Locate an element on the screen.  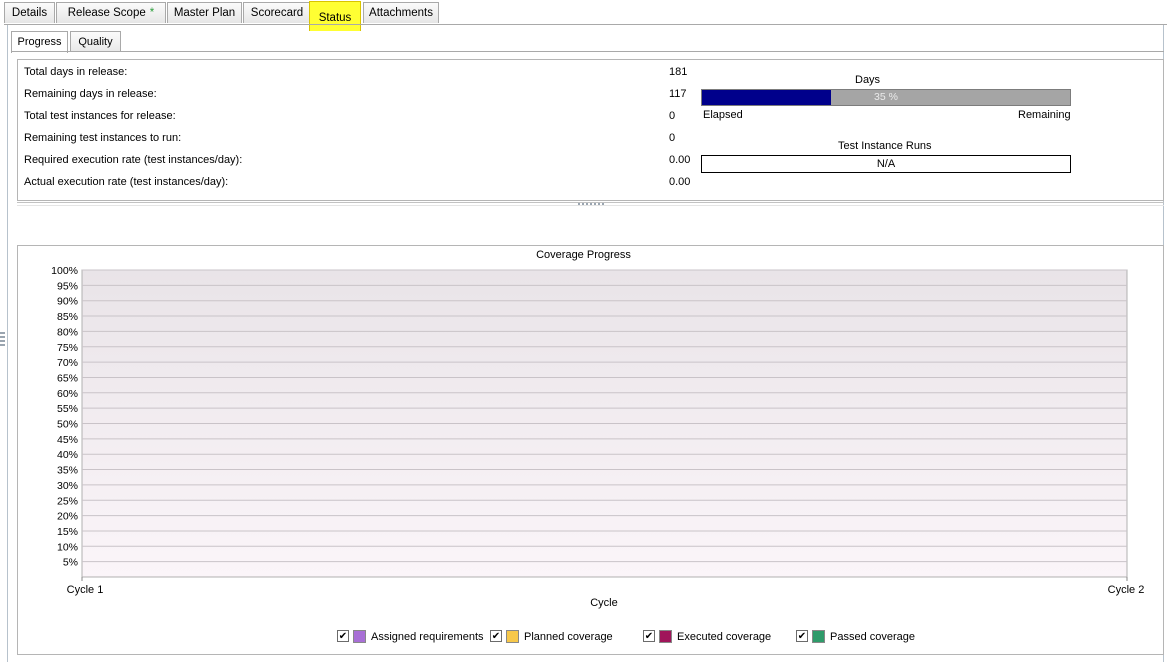
y-tick-label: 95% is located at coordinates (67, 286).